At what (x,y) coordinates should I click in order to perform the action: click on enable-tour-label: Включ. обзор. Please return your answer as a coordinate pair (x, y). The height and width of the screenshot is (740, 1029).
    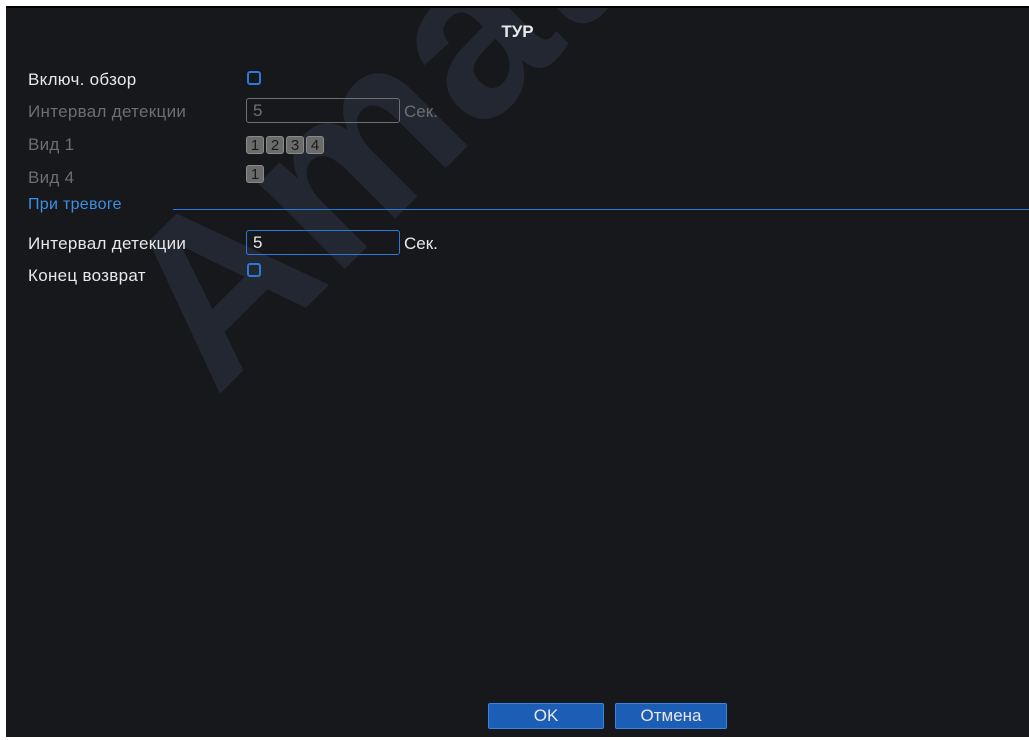
    Looking at the image, I should click on (82, 79).